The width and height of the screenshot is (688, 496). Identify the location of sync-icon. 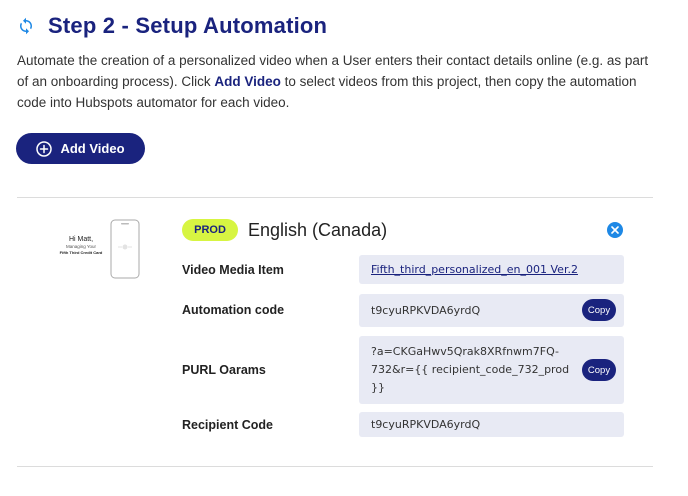
(27, 26).